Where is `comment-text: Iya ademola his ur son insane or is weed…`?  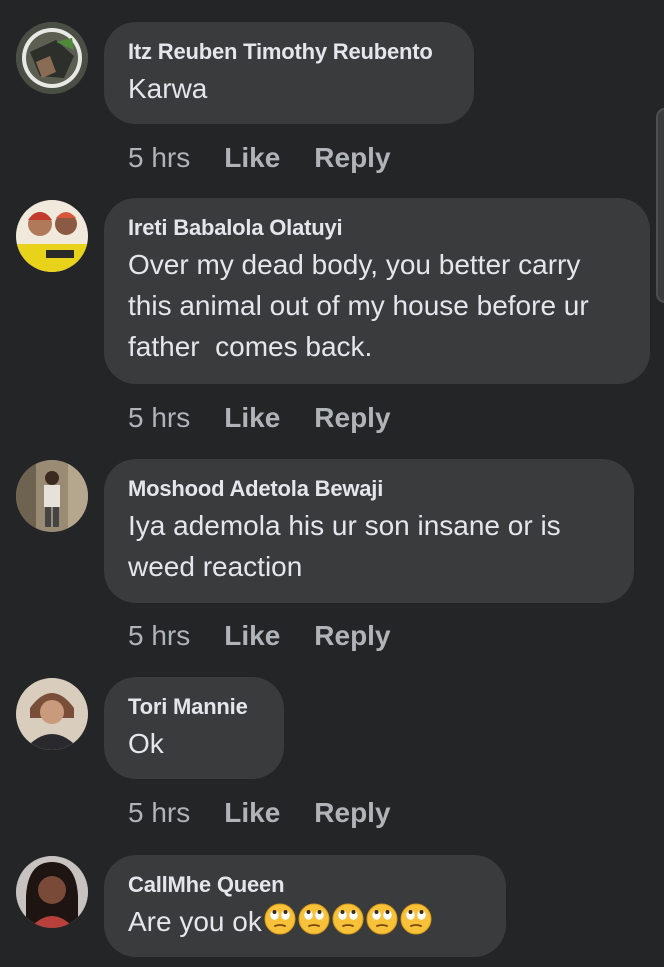 comment-text: Iya ademola his ur son insane or is weed… is located at coordinates (348, 546).